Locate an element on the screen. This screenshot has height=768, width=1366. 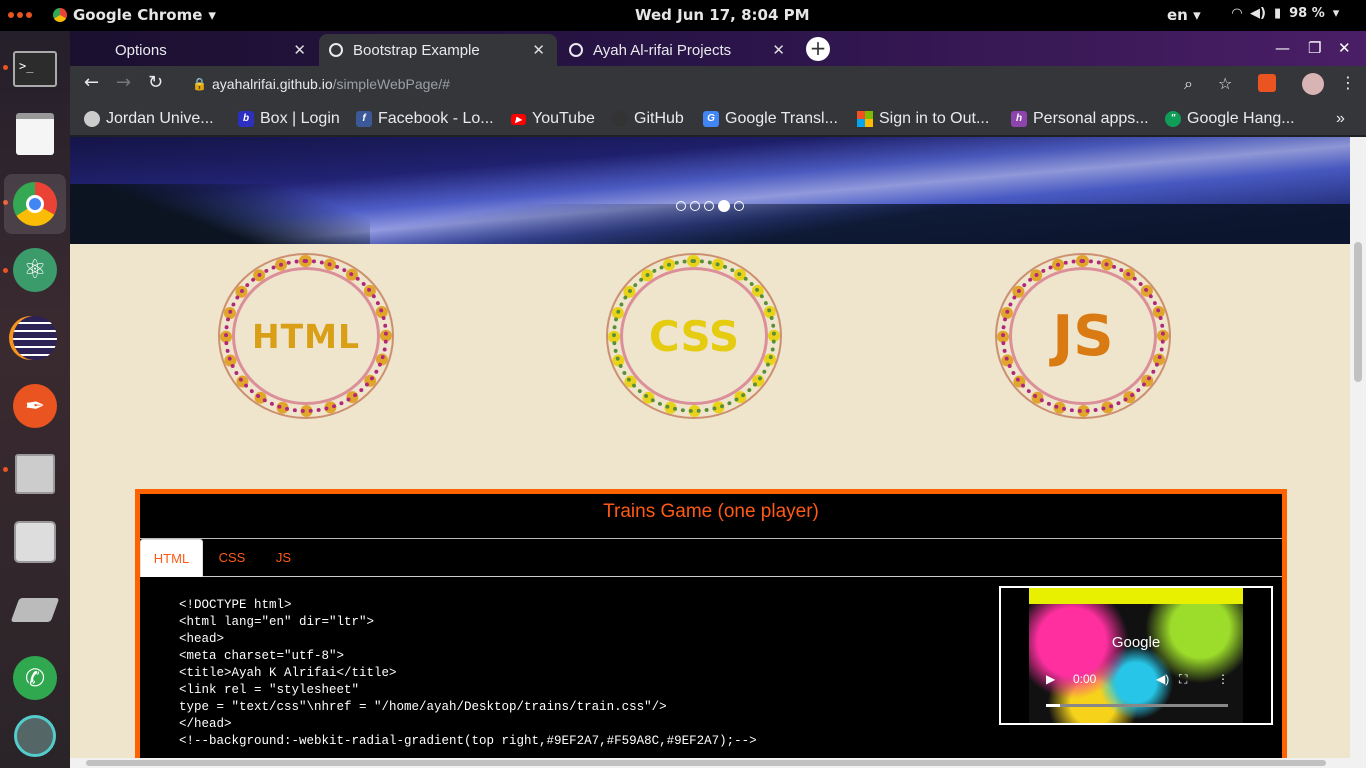
skill-css-badge: CSS is located at coordinates (694, 336).